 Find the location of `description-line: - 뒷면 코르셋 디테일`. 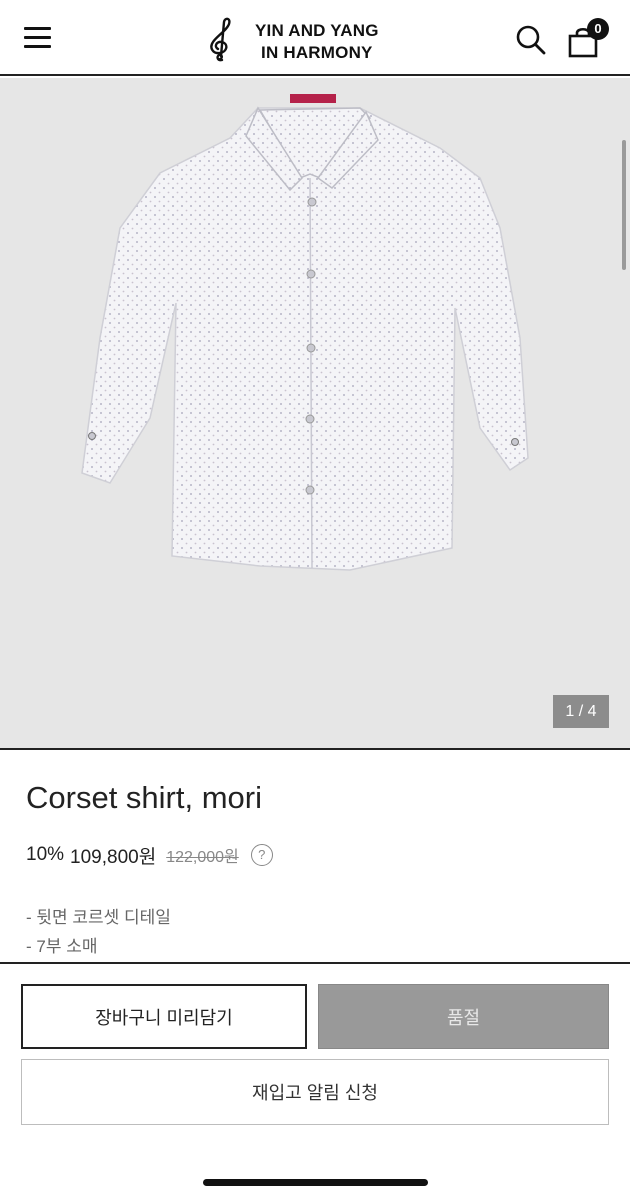

description-line: - 뒷면 코르셋 디테일 is located at coordinates (98, 917).